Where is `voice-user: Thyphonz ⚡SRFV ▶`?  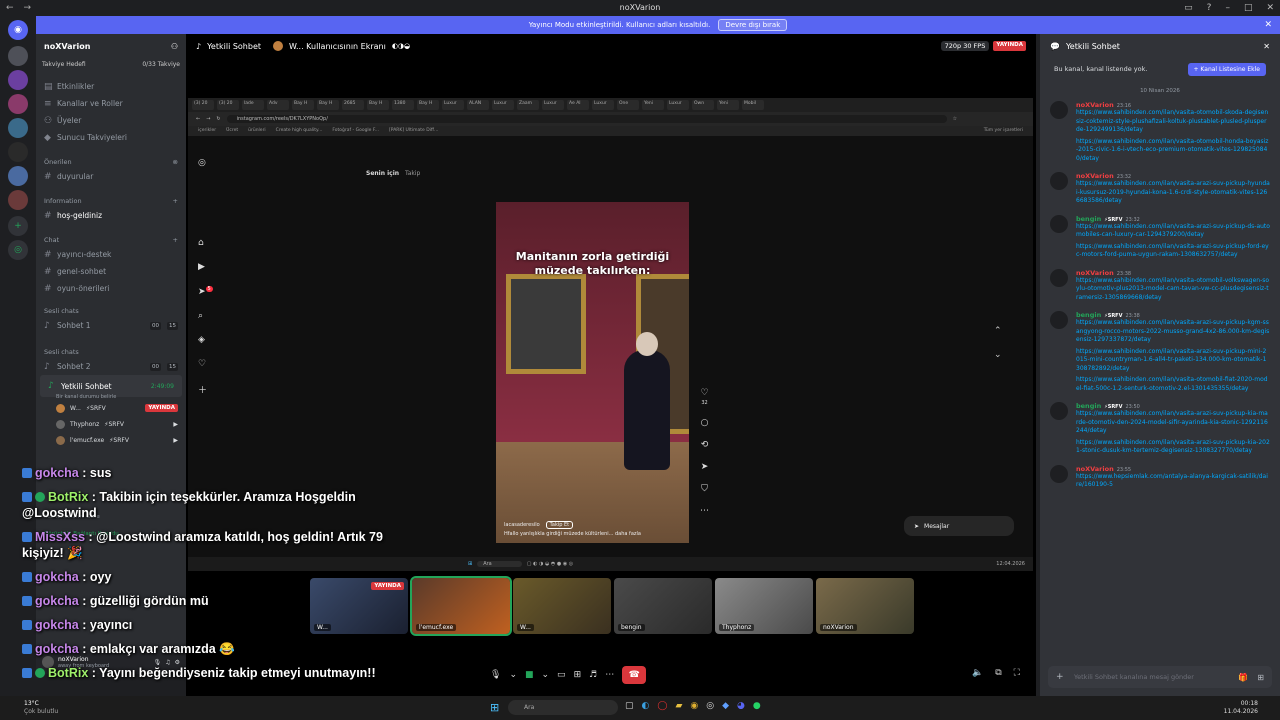 voice-user: Thyphonz ⚡SRFV ▶ is located at coordinates (111, 424).